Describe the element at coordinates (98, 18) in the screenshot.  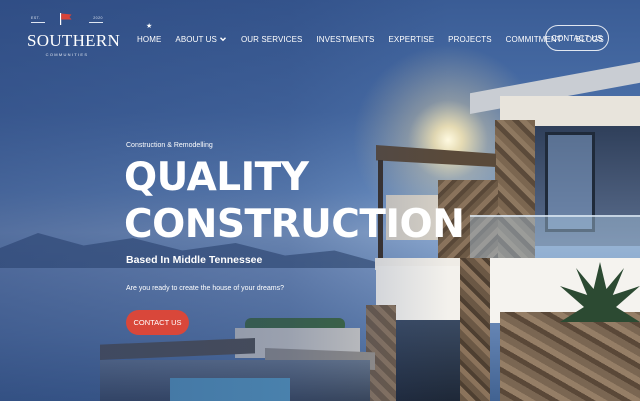
I see `logo-est-year: 2020` at that location.